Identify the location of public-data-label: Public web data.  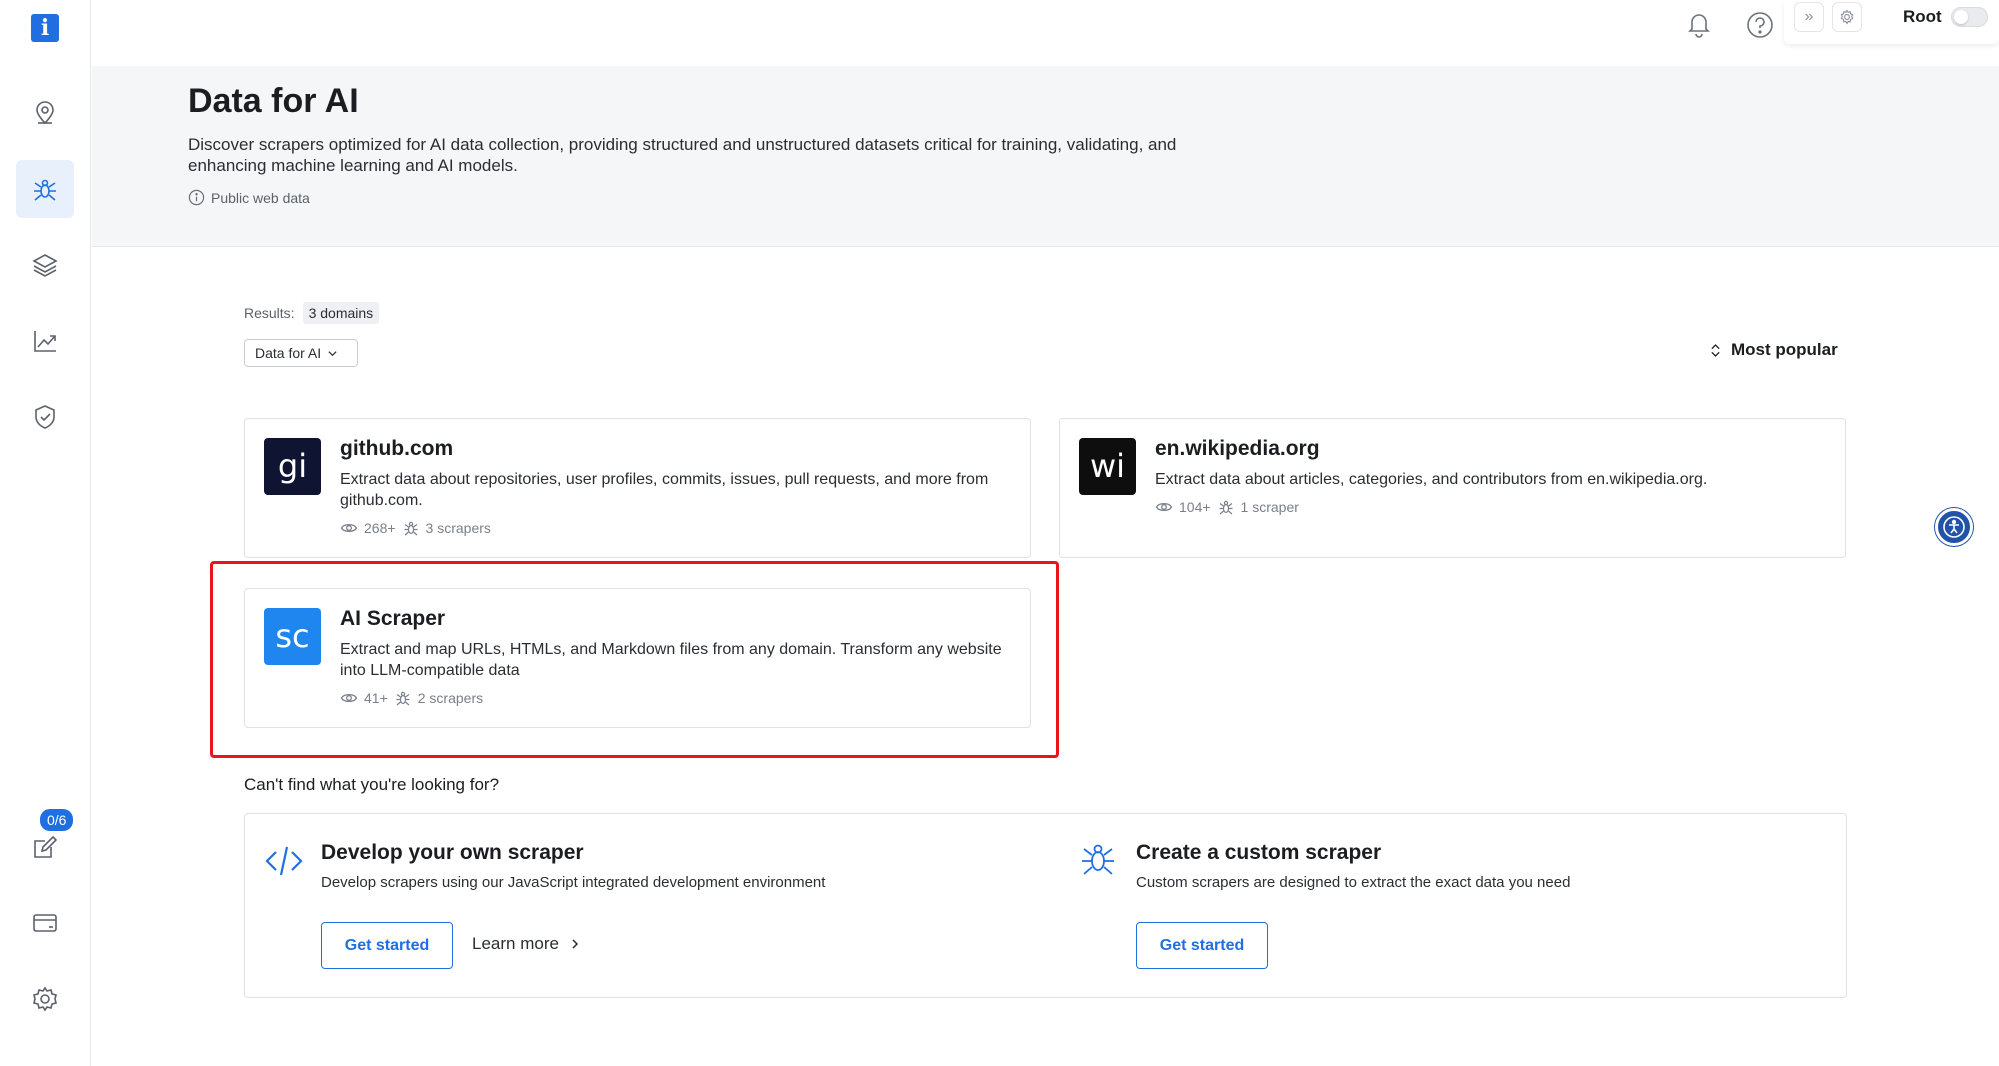
(260, 197).